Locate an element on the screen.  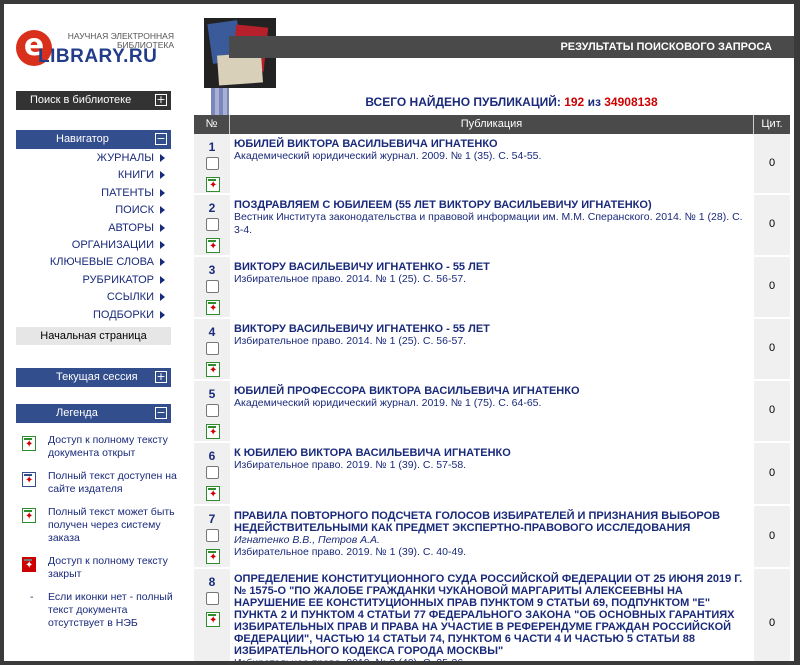
column-header-num: № is located at coordinates (212, 124).